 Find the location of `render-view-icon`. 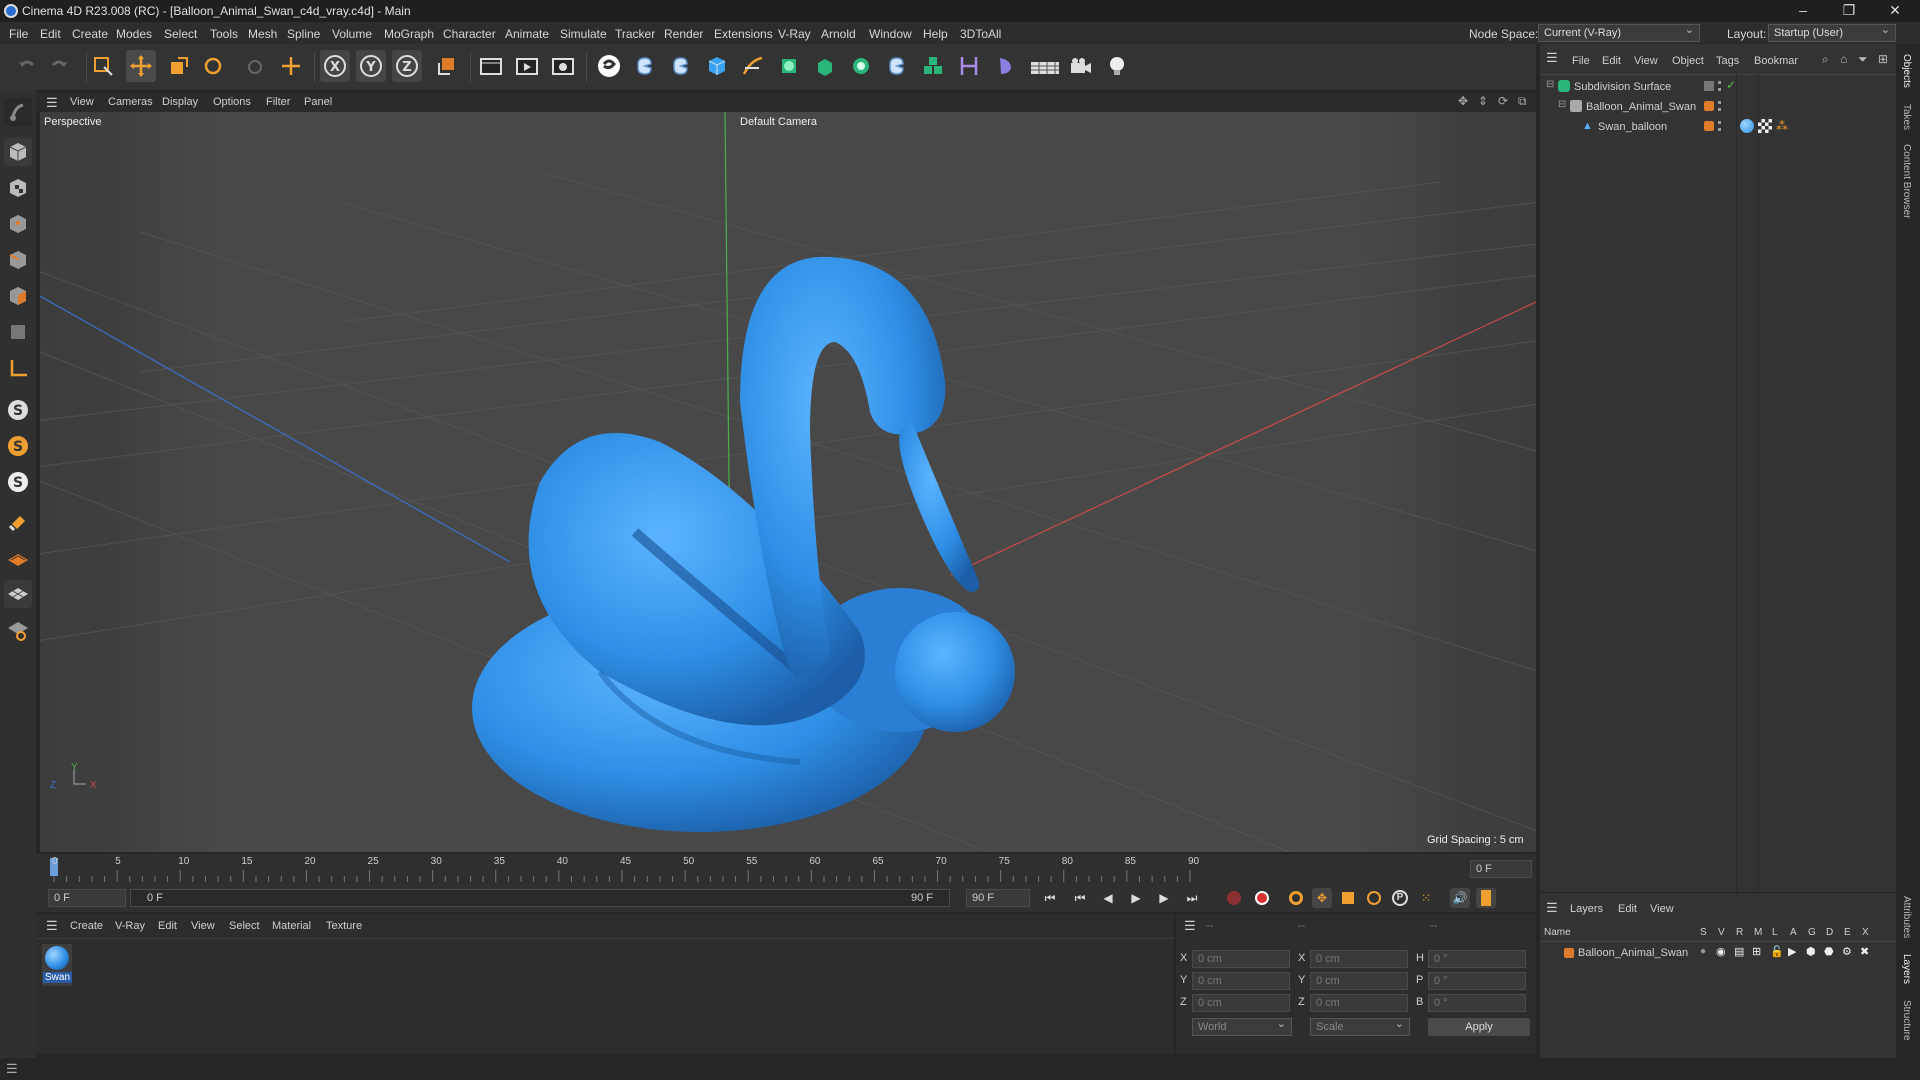

render-view-icon is located at coordinates (491, 66).